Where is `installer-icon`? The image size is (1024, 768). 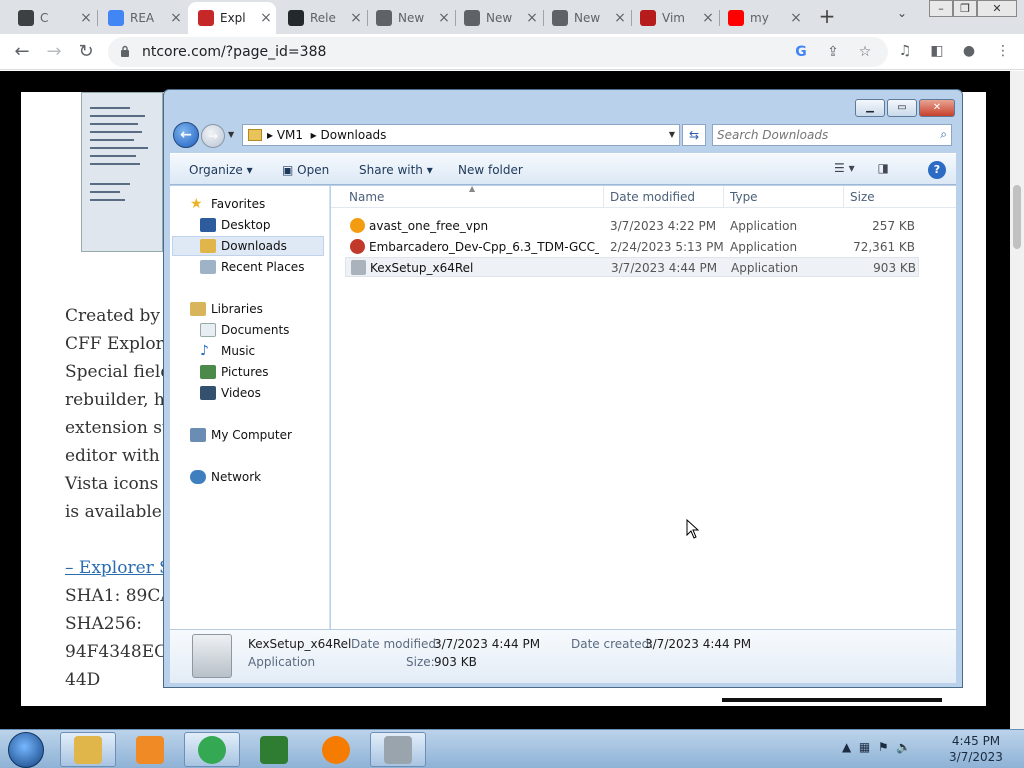
installer-icon is located at coordinates (358, 267).